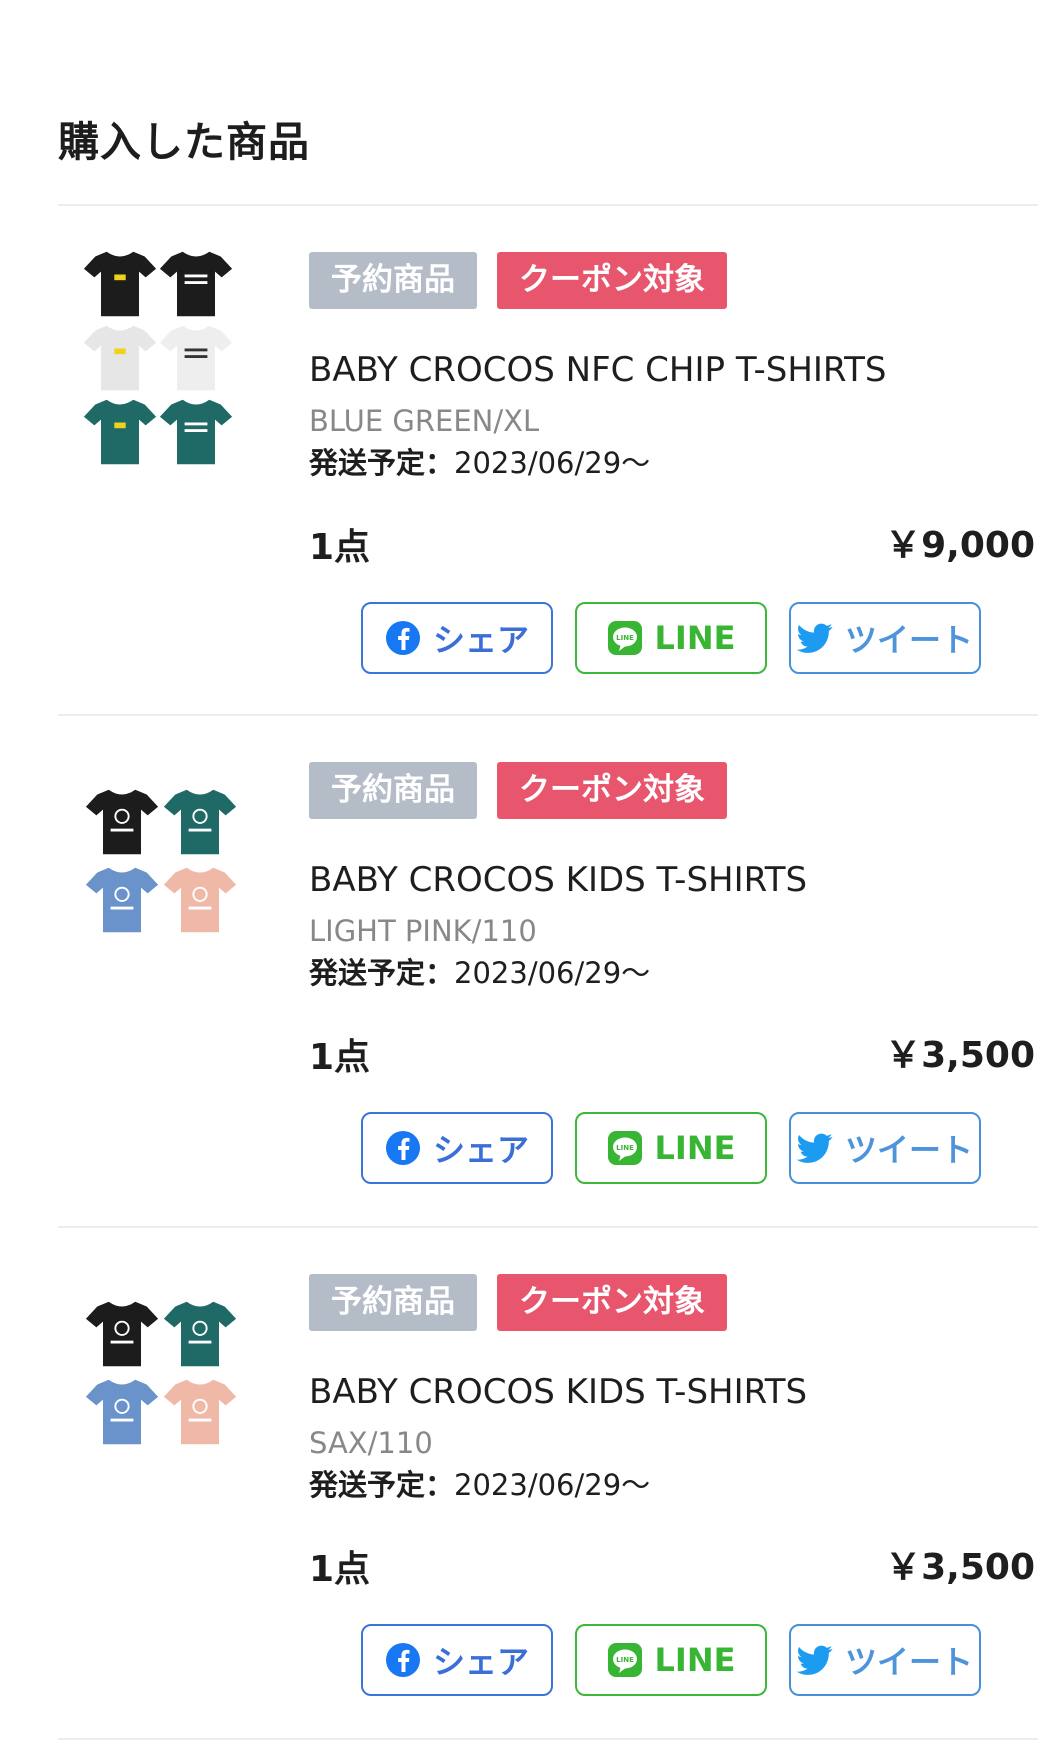 The height and width of the screenshot is (1757, 1057). What do you see at coordinates (371, 1443) in the screenshot?
I see `product-variant: SAX/110` at bounding box center [371, 1443].